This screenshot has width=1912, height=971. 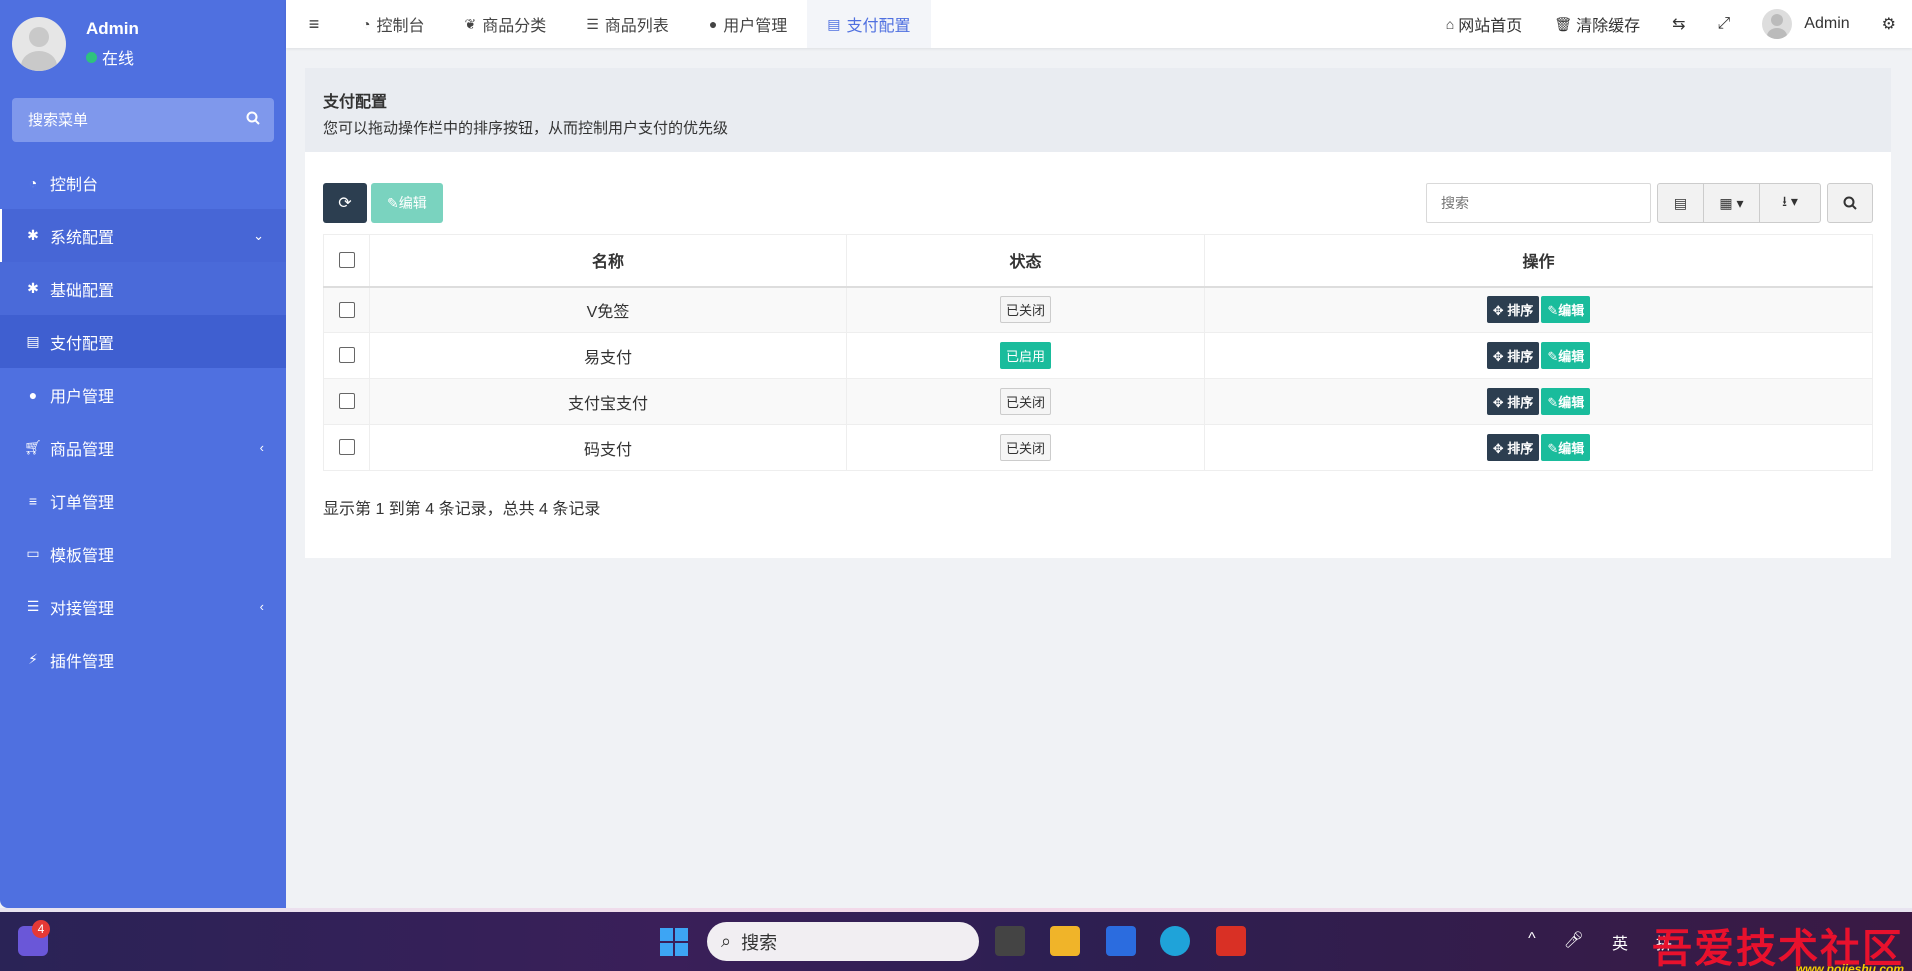 I want to click on status-cell: 已启用, so click(x=1025, y=355).